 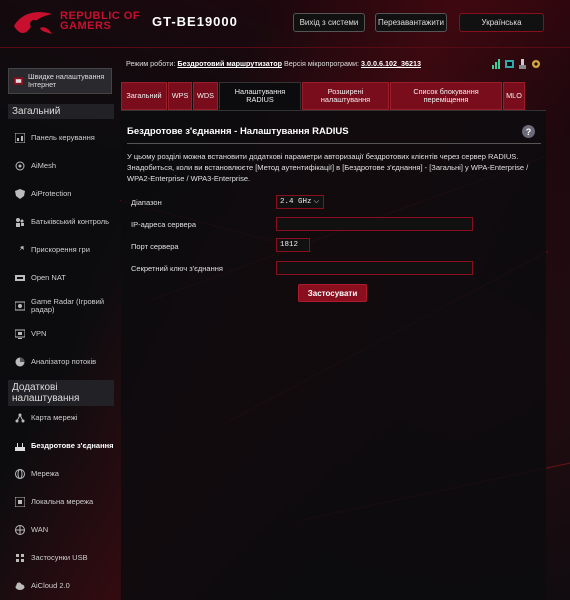 What do you see at coordinates (86, 26) in the screenshot?
I see `brand-line-2: GAMERS` at bounding box center [86, 26].